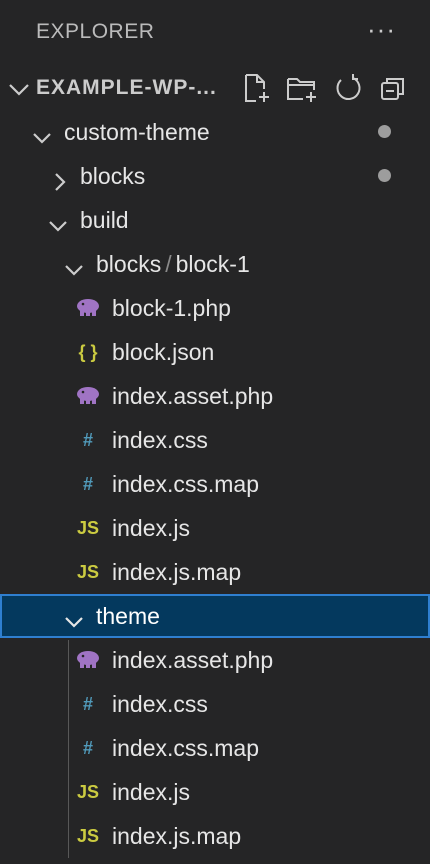  What do you see at coordinates (348, 88) in the screenshot?
I see `refresh-icon` at bounding box center [348, 88].